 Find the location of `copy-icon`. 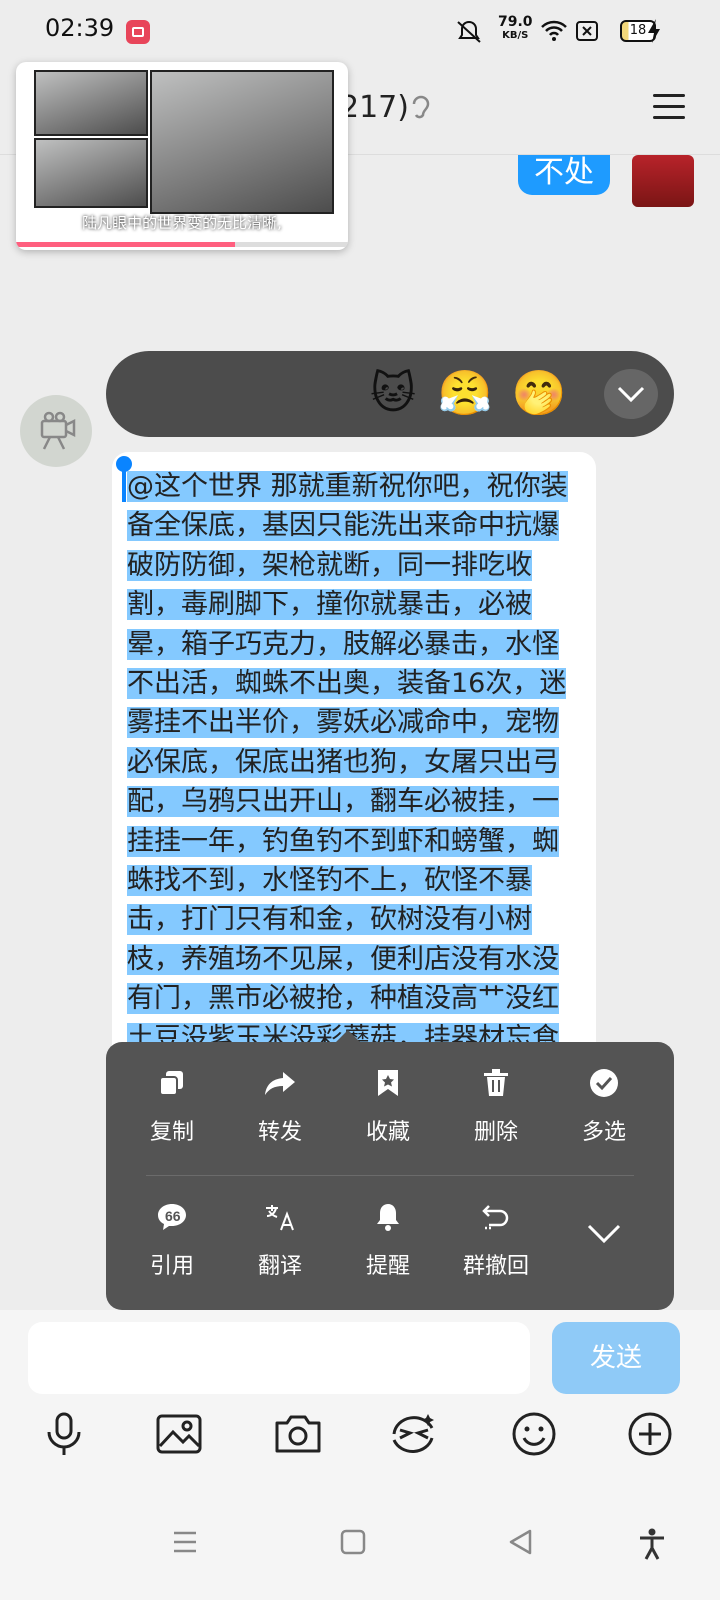

copy-icon is located at coordinates (172, 1088).